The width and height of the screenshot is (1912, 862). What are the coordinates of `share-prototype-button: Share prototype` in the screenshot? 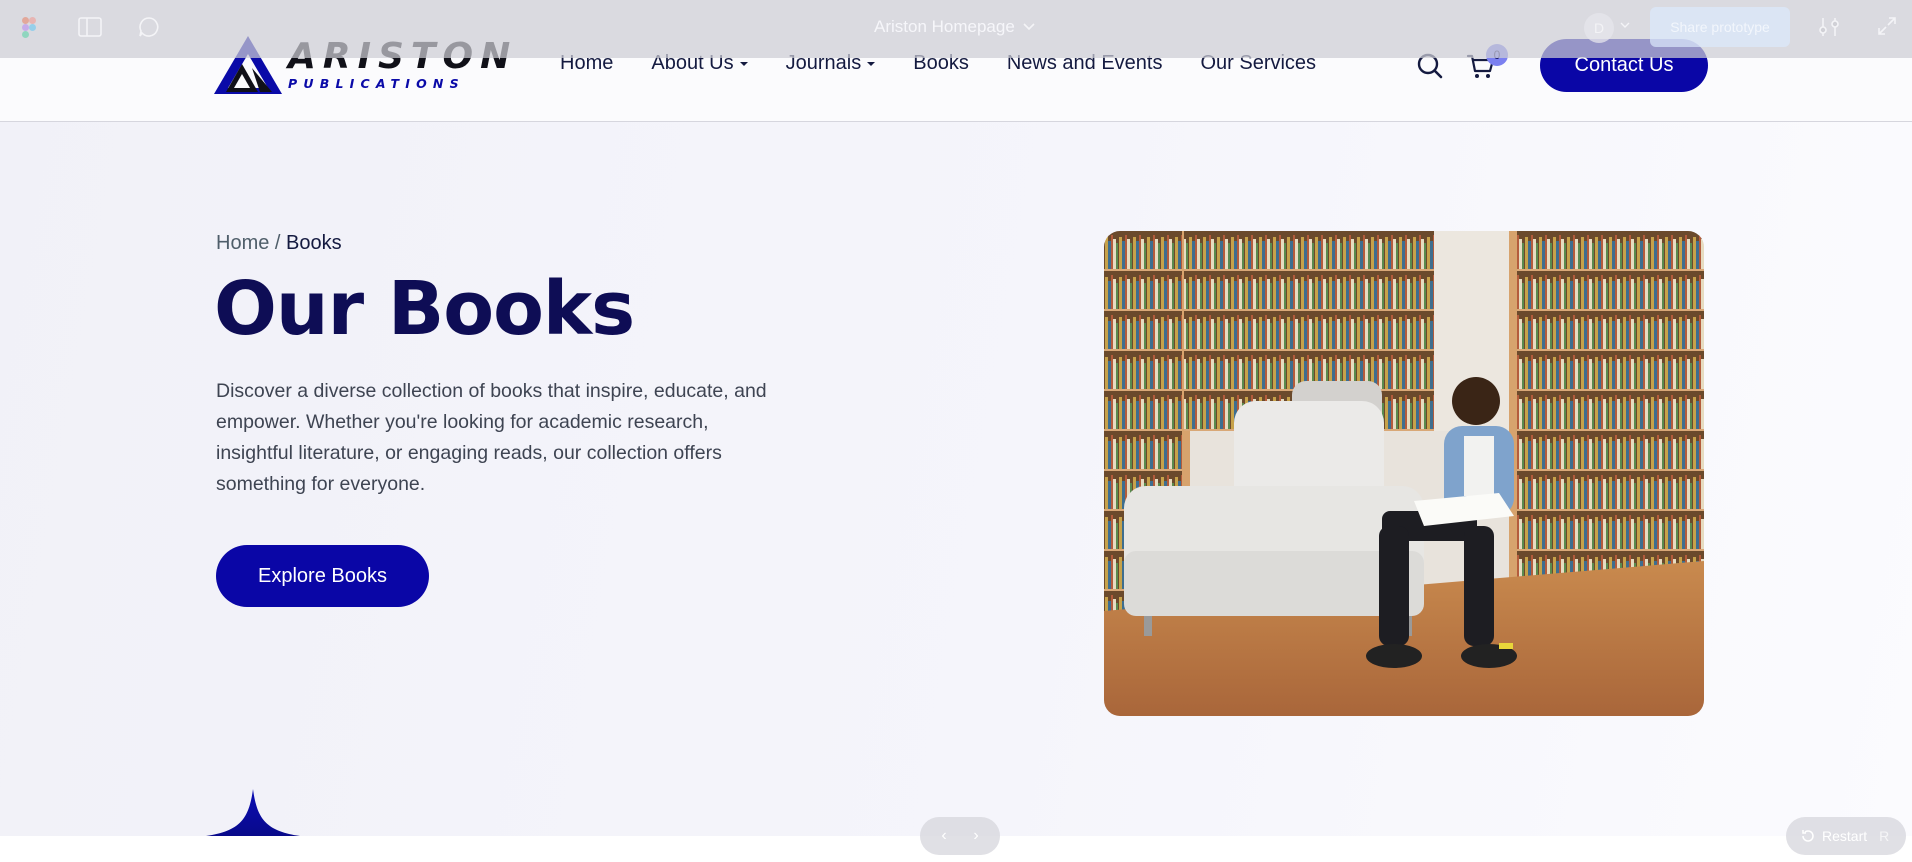 It's located at (1720, 27).